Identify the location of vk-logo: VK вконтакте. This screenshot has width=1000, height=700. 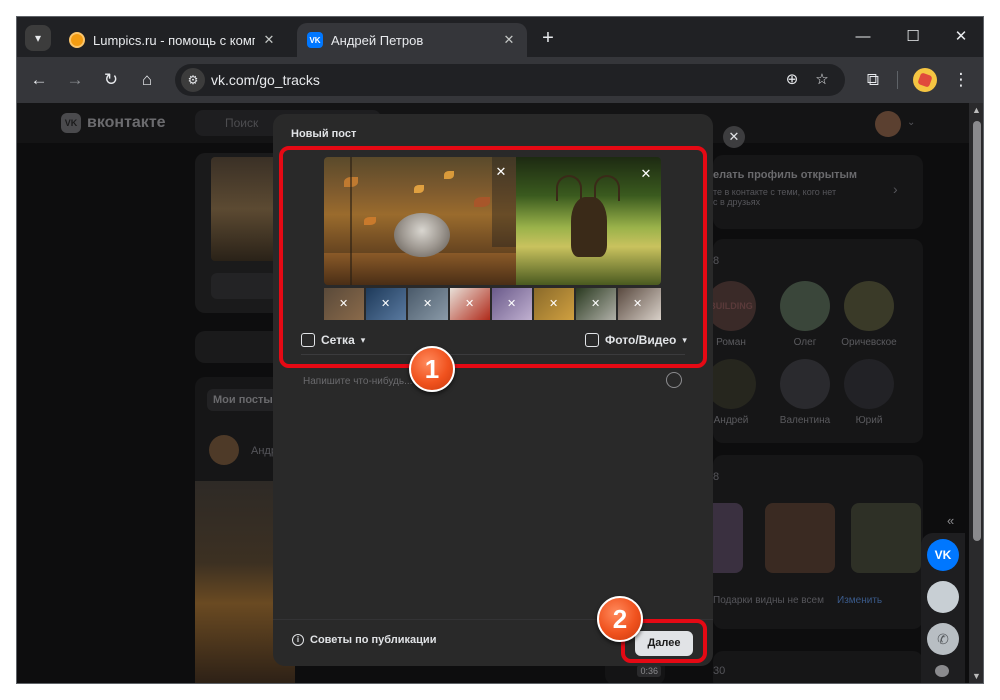
(113, 123).